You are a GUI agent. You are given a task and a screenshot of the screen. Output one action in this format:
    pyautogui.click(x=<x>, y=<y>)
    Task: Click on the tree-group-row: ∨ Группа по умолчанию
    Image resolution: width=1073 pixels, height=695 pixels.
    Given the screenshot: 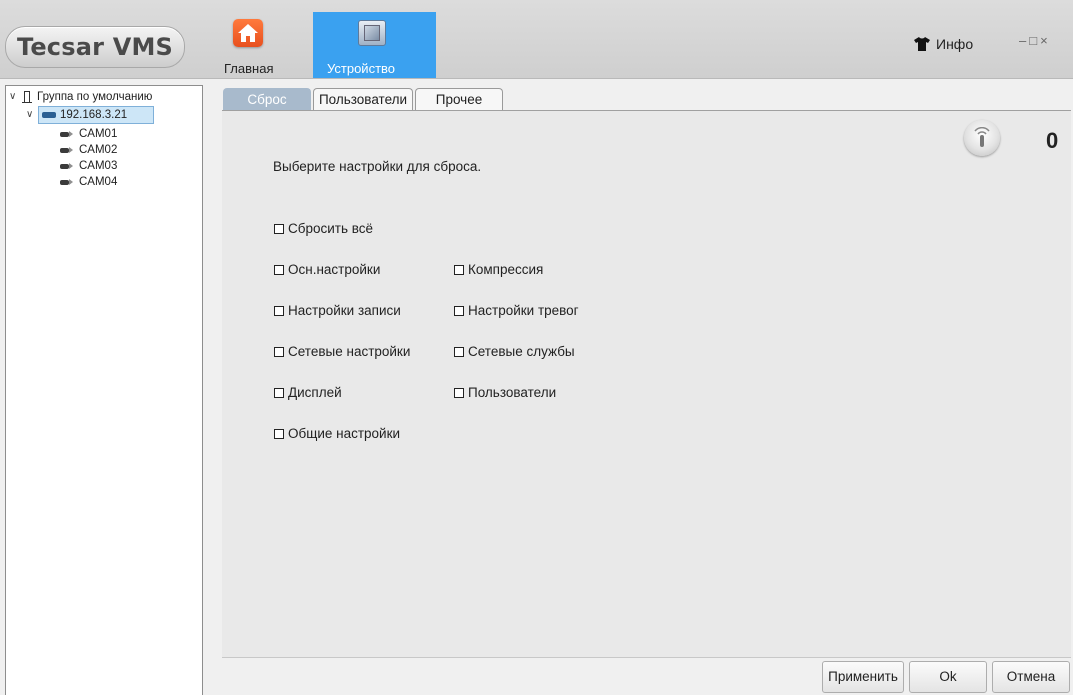 What is the action you would take?
    pyautogui.click(x=80, y=97)
    